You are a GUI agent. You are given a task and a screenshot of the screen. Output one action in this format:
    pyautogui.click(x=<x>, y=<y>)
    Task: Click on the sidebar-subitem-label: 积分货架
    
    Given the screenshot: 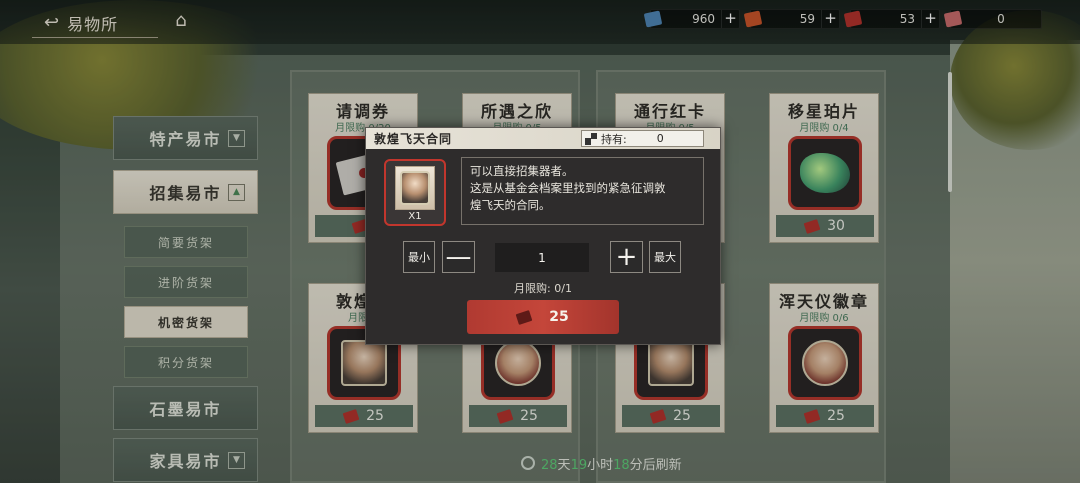 What is the action you would take?
    pyautogui.click(x=185, y=362)
    